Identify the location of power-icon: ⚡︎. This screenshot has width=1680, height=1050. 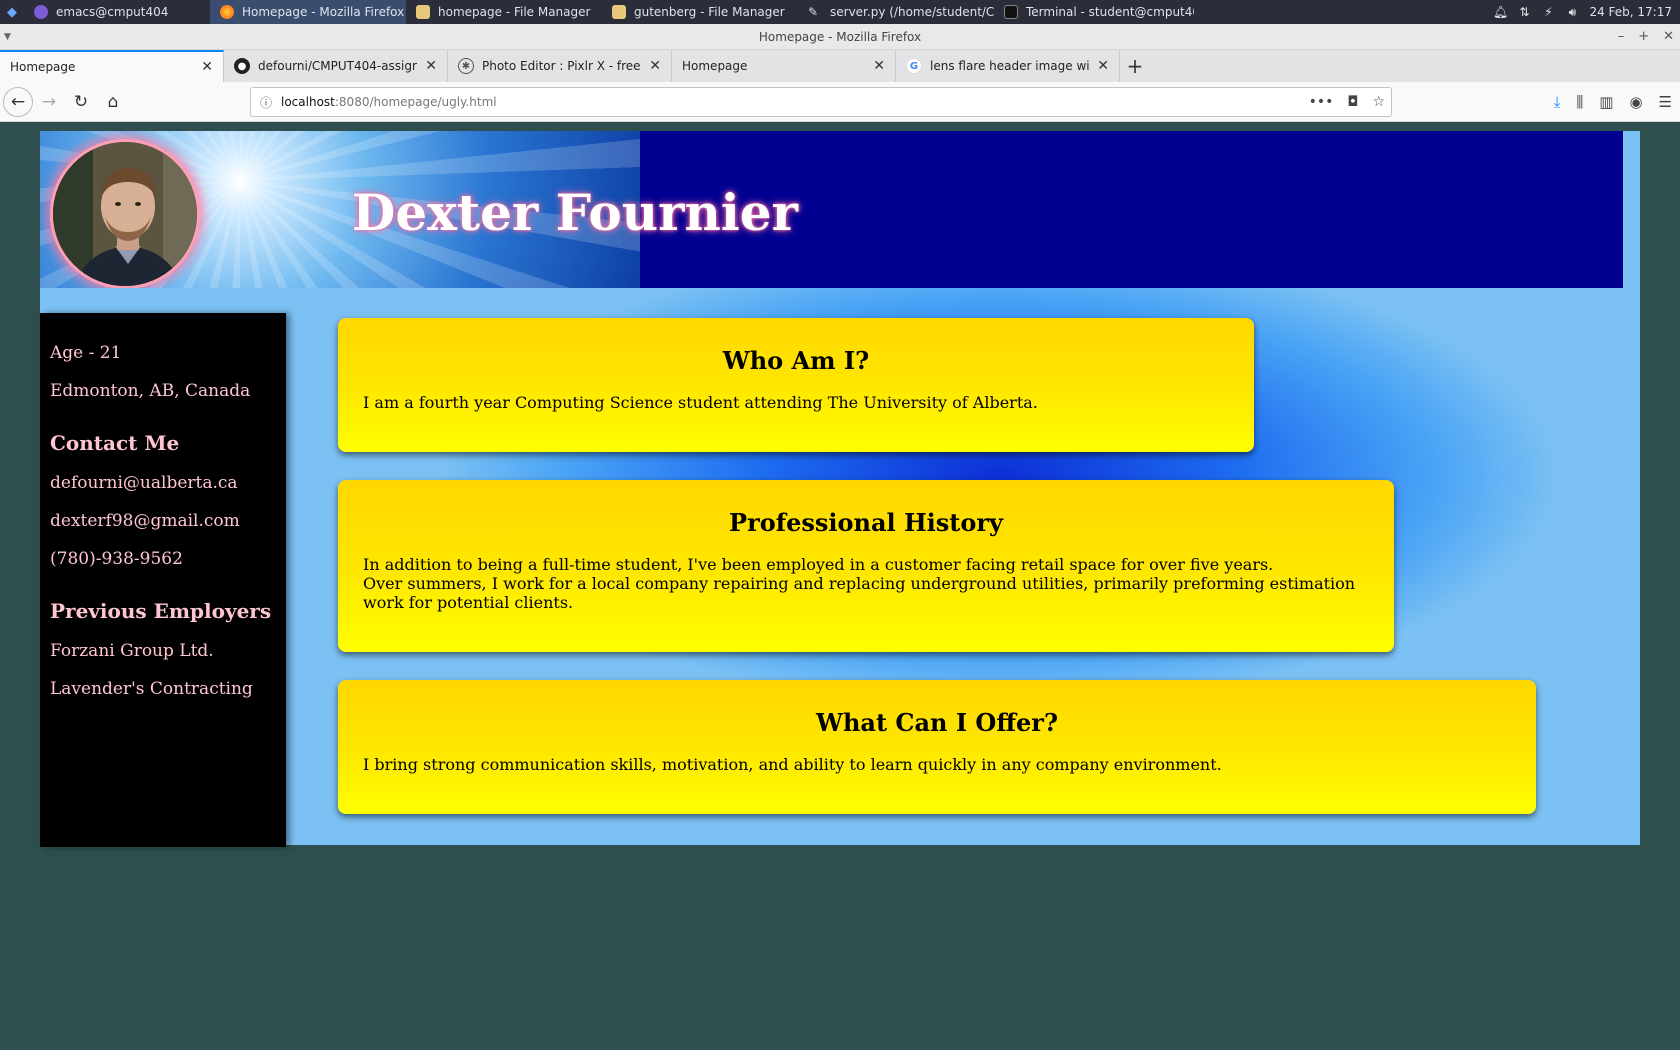
(1548, 12).